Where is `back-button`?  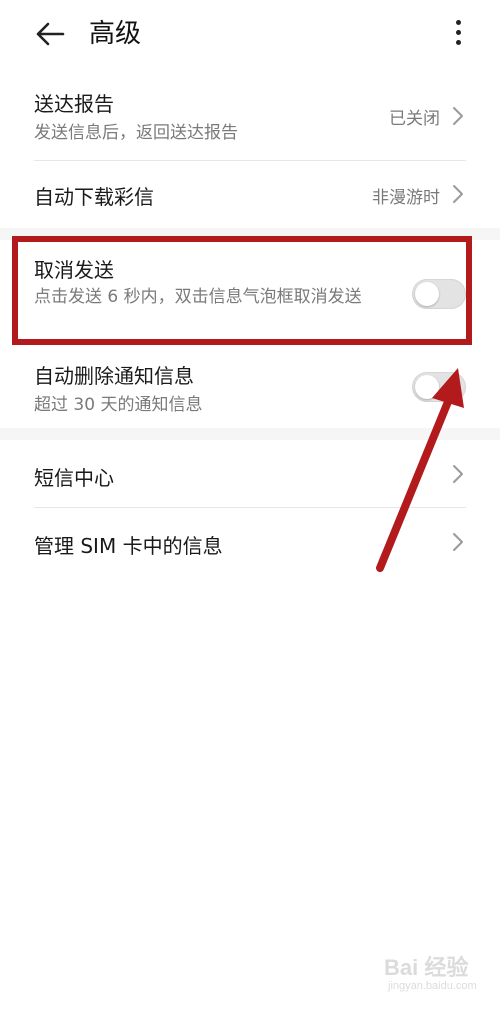
back-button is located at coordinates (50, 34).